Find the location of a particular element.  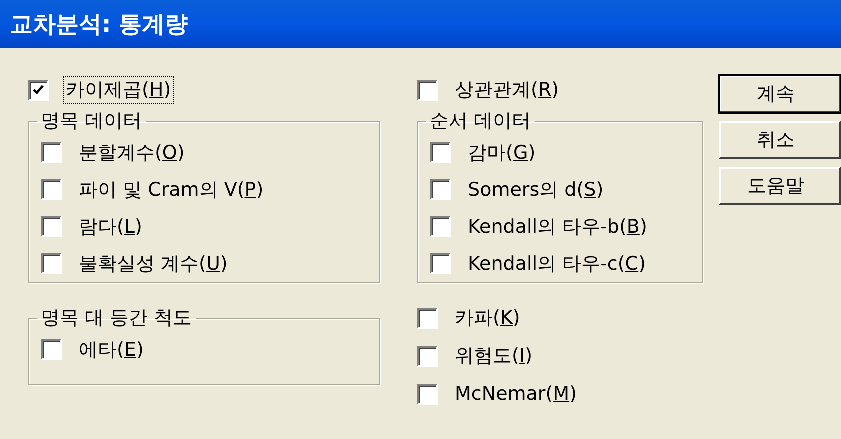

checkbox-label: 람다(L) is located at coordinates (111, 226).